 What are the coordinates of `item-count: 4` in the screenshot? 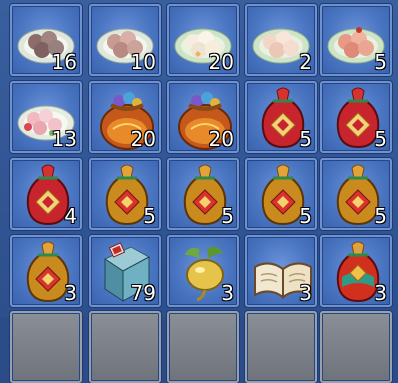 It's located at (70, 216).